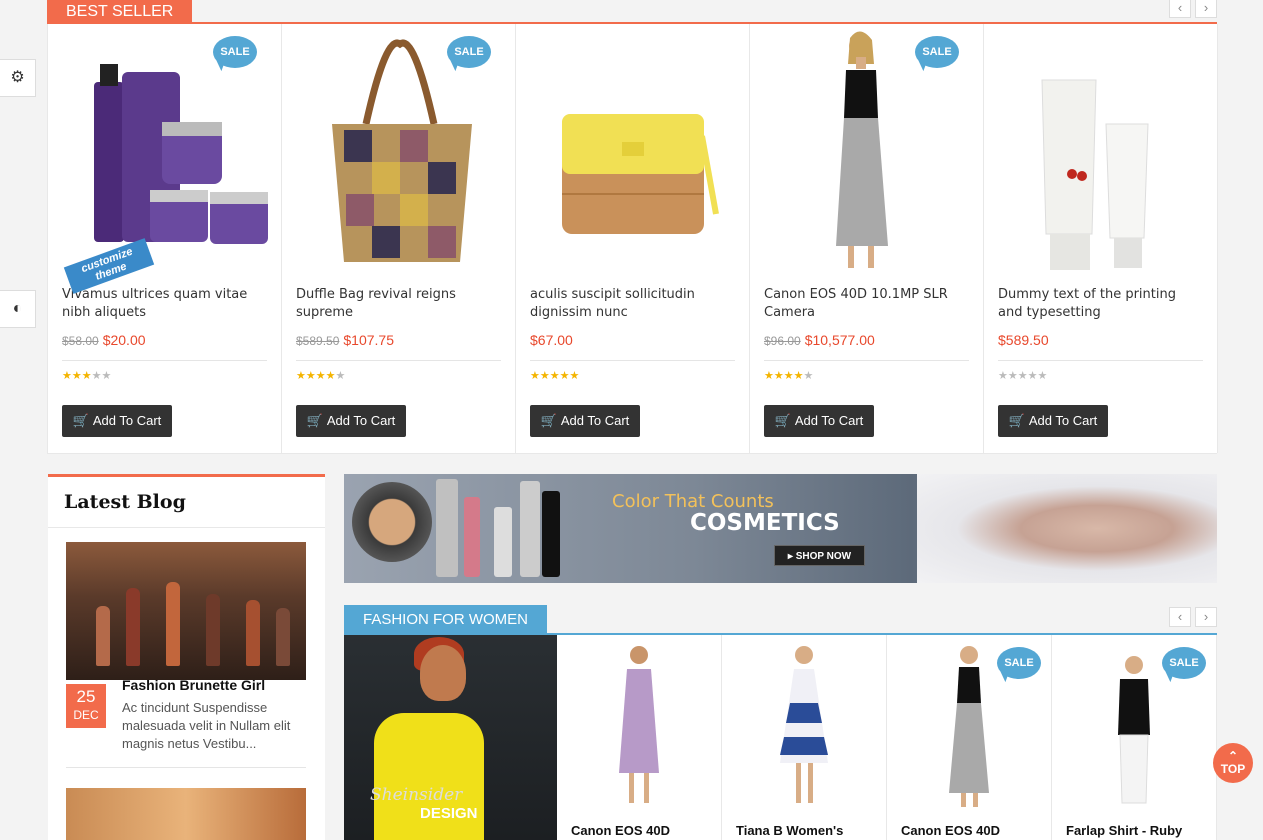 Image resolution: width=1263 pixels, height=840 pixels. I want to click on sale-price: $20.00, so click(124, 340).